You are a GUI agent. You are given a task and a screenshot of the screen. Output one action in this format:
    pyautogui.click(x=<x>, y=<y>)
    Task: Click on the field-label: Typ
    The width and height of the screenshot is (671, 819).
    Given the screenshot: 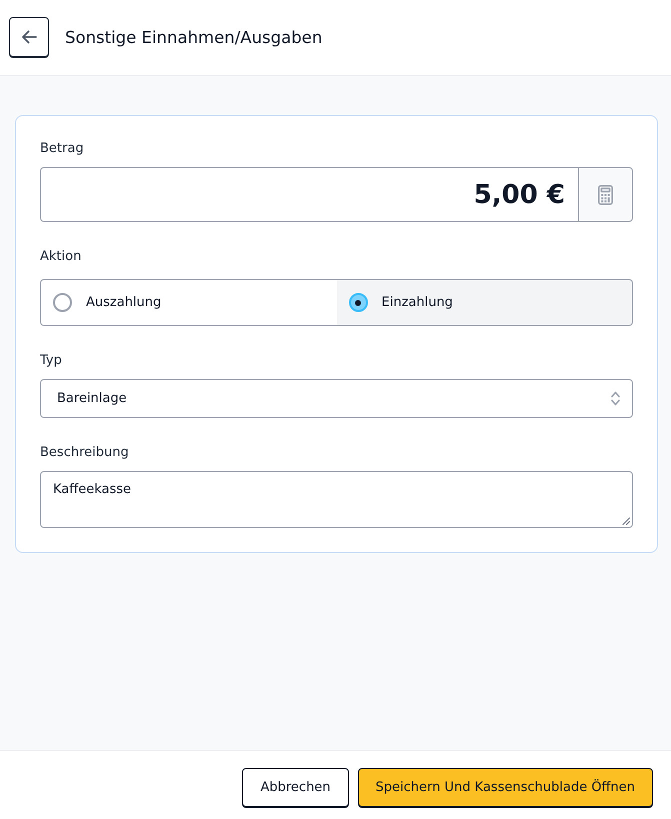 What is the action you would take?
    pyautogui.click(x=51, y=361)
    